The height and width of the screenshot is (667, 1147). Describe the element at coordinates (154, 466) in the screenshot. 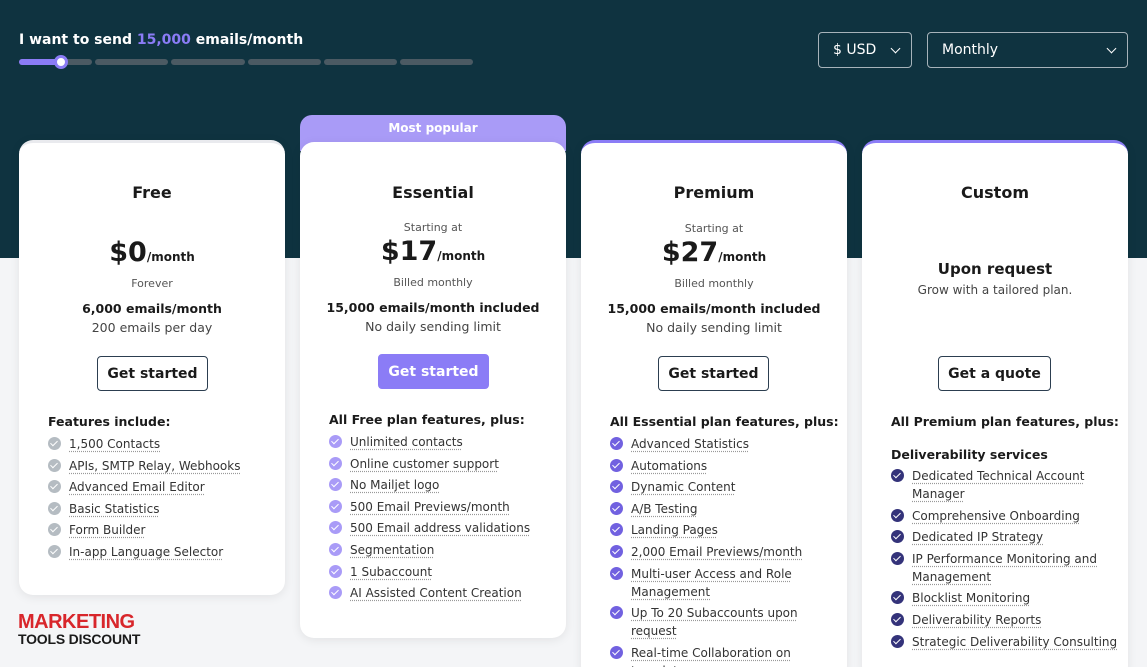

I see `feature-label: APIs, SMTP Relay, Webhooks` at that location.